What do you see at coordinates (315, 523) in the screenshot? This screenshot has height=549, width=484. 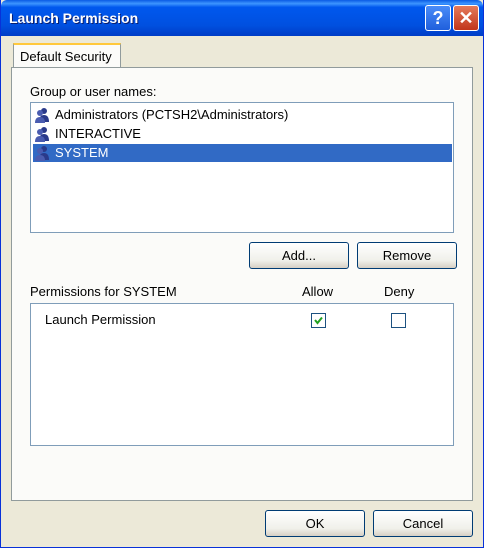 I see `ok-button: OK` at bounding box center [315, 523].